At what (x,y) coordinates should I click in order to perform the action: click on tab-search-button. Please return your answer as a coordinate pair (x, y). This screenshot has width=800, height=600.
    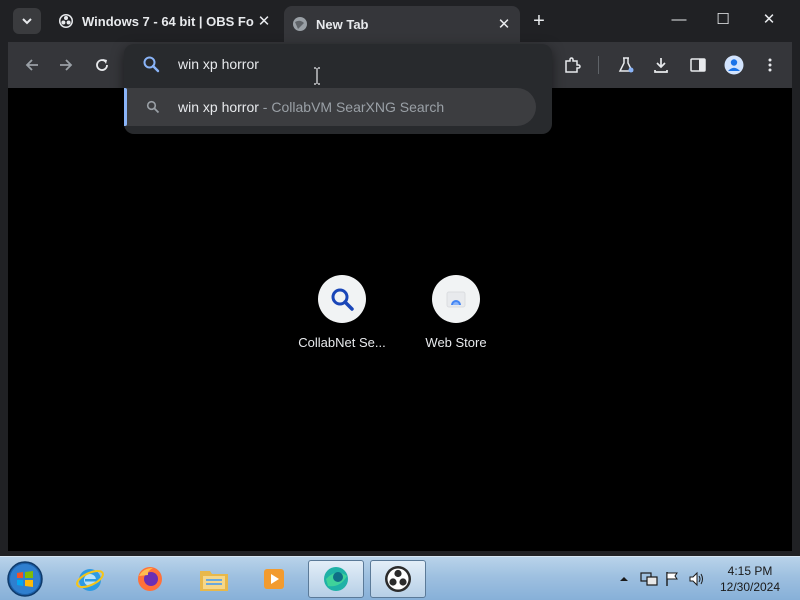
    Looking at the image, I should click on (27, 21).